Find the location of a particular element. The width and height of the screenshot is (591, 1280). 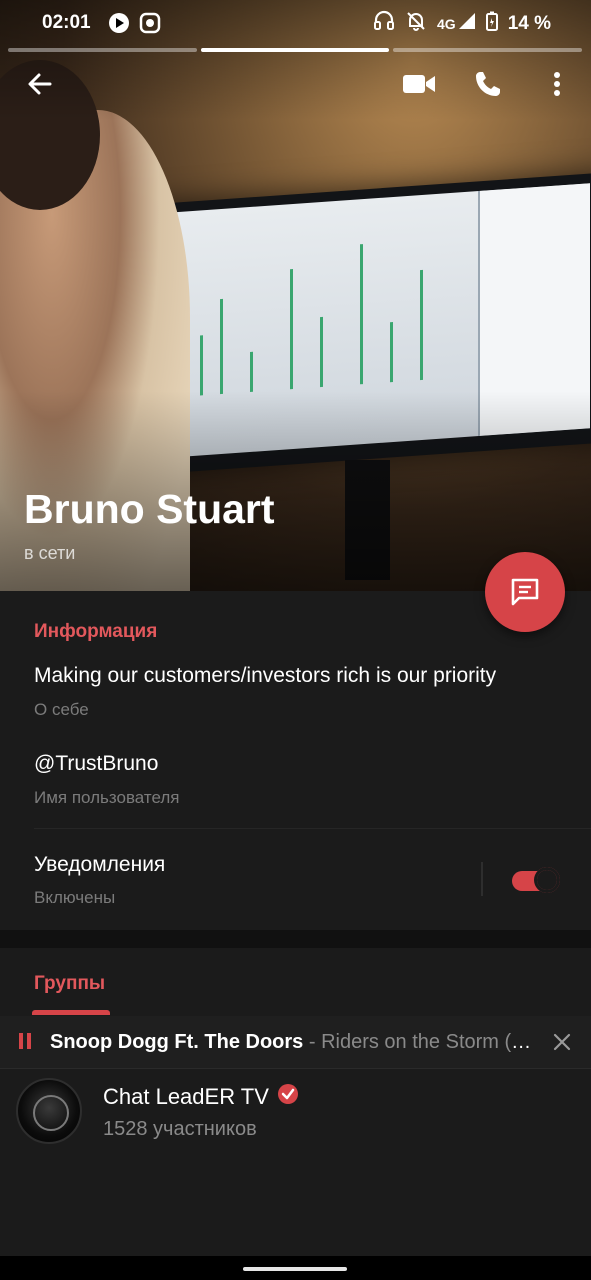

tab-indicator is located at coordinates (71, 1012).